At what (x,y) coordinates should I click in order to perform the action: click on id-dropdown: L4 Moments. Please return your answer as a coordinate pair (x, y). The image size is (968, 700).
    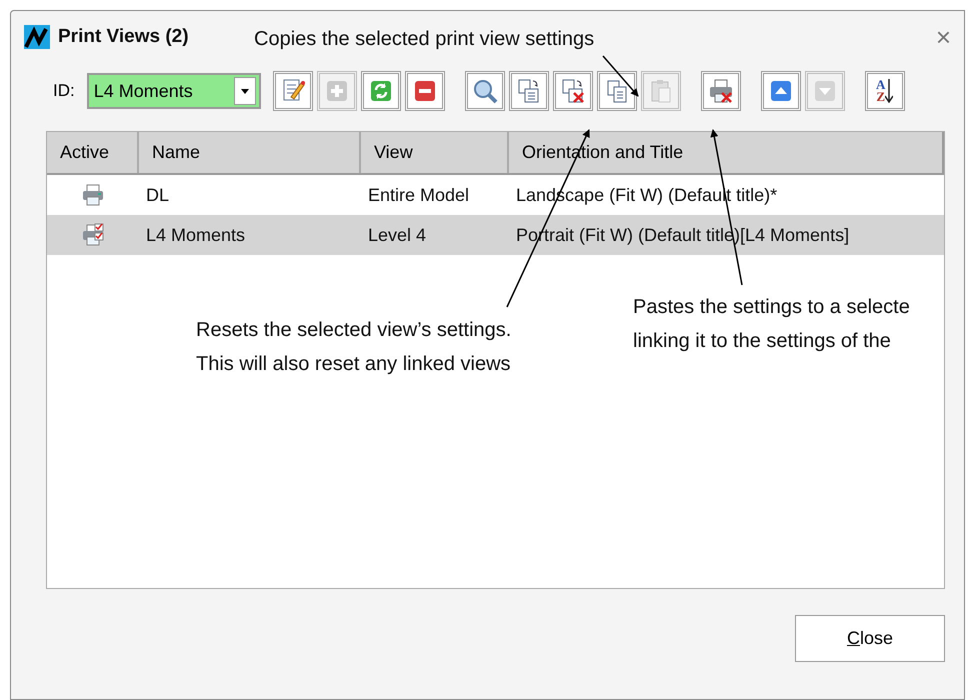
    Looking at the image, I should click on (173, 91).